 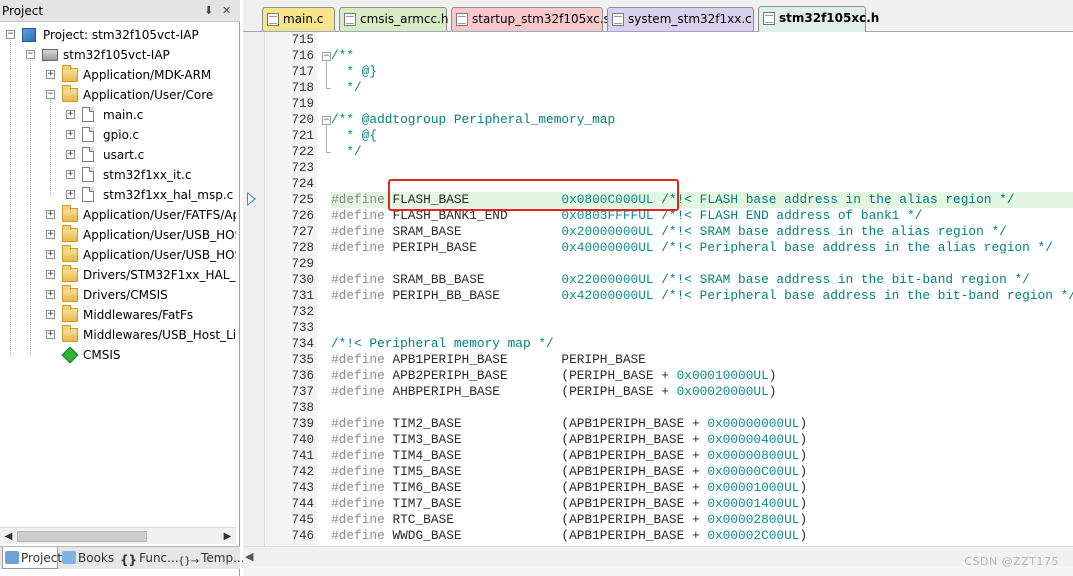 I want to click on tree-item: + stm32f1xx_it.c, so click(x=118, y=175).